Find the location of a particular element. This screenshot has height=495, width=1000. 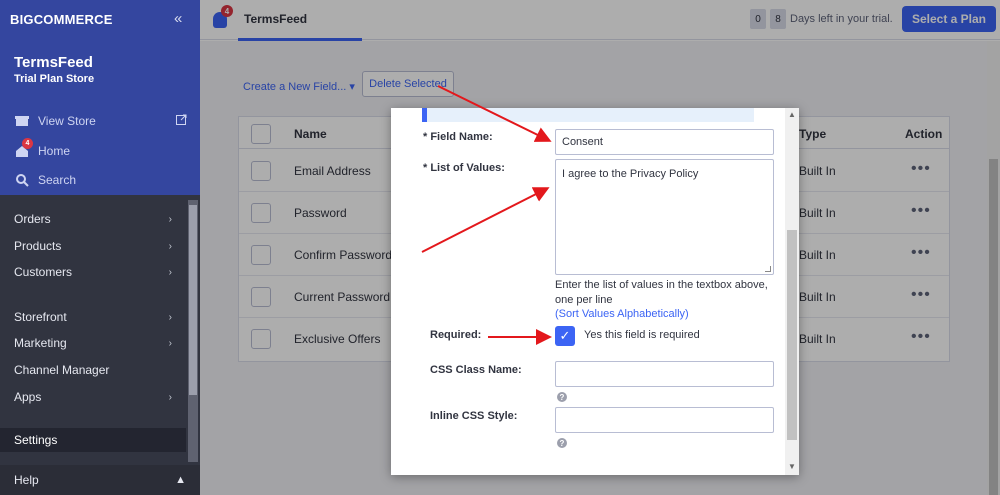

chevron-up-icon: ▲ is located at coordinates (180, 480).